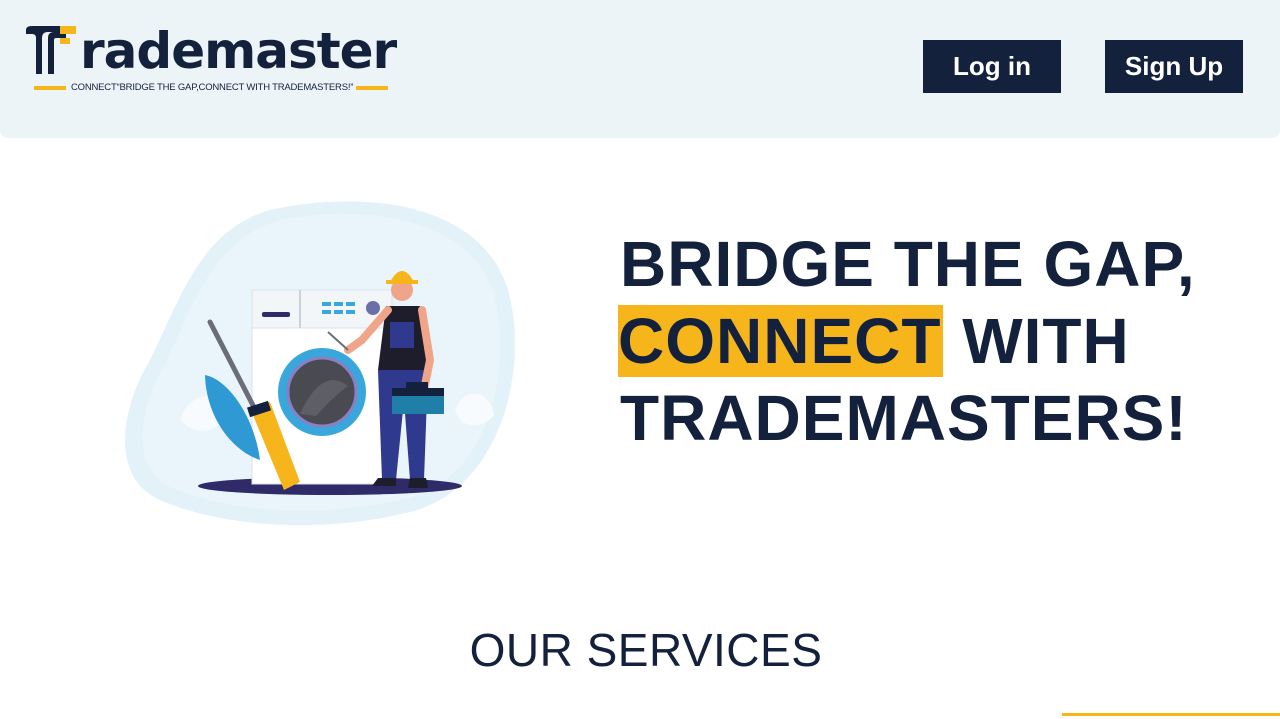  Describe the element at coordinates (1171, 714) in the screenshot. I see `services-accent-rule` at that location.